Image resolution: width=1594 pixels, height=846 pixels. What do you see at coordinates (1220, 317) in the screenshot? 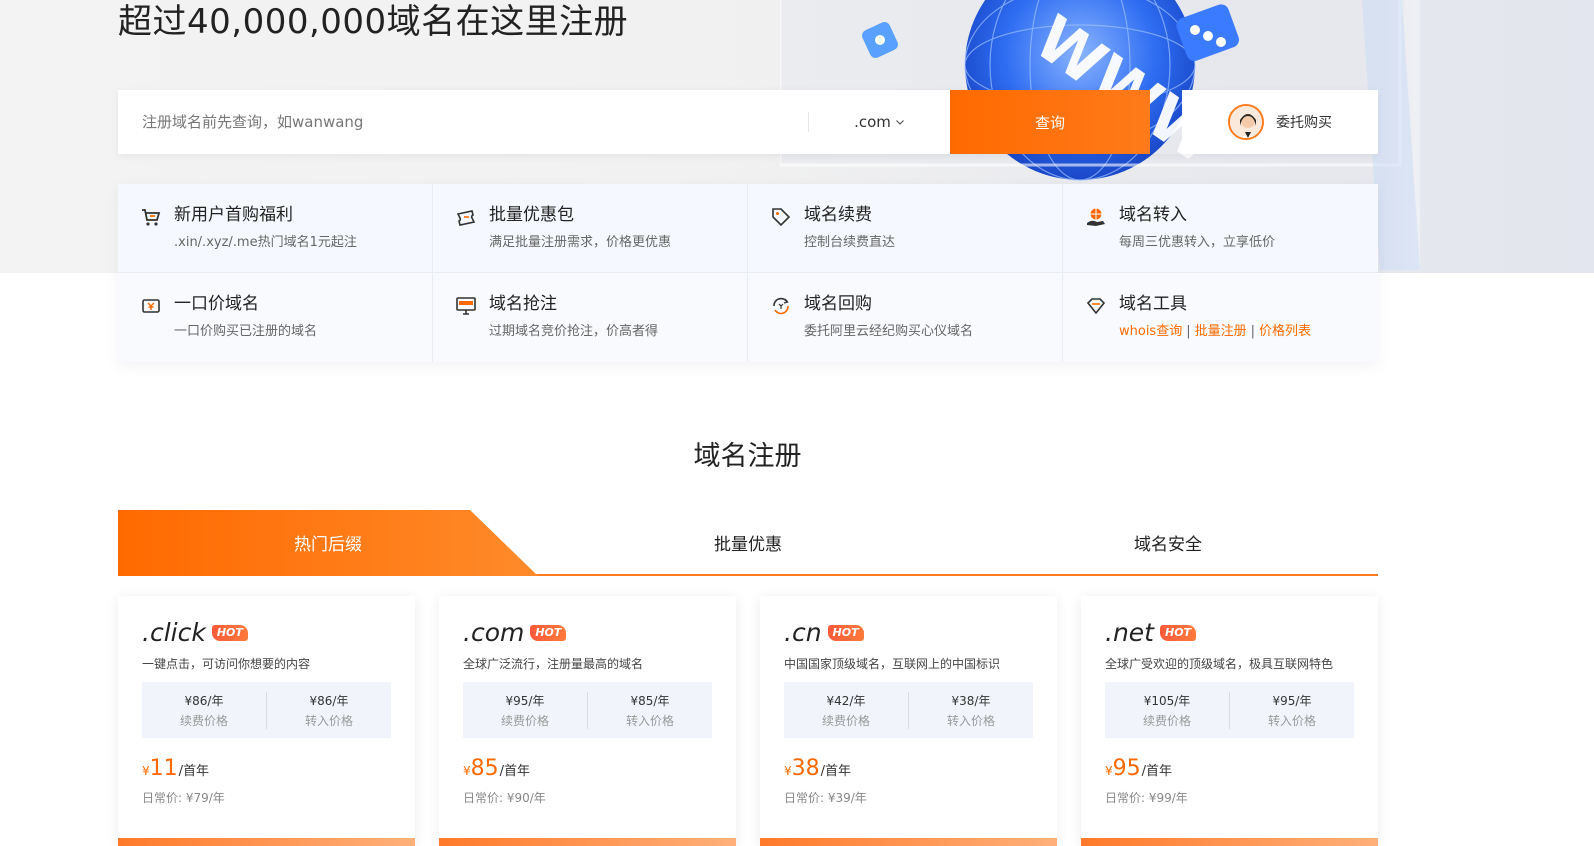
I see `feature-tools: 域名工具 whois查询 | 批量注册 | 价格列表` at bounding box center [1220, 317].